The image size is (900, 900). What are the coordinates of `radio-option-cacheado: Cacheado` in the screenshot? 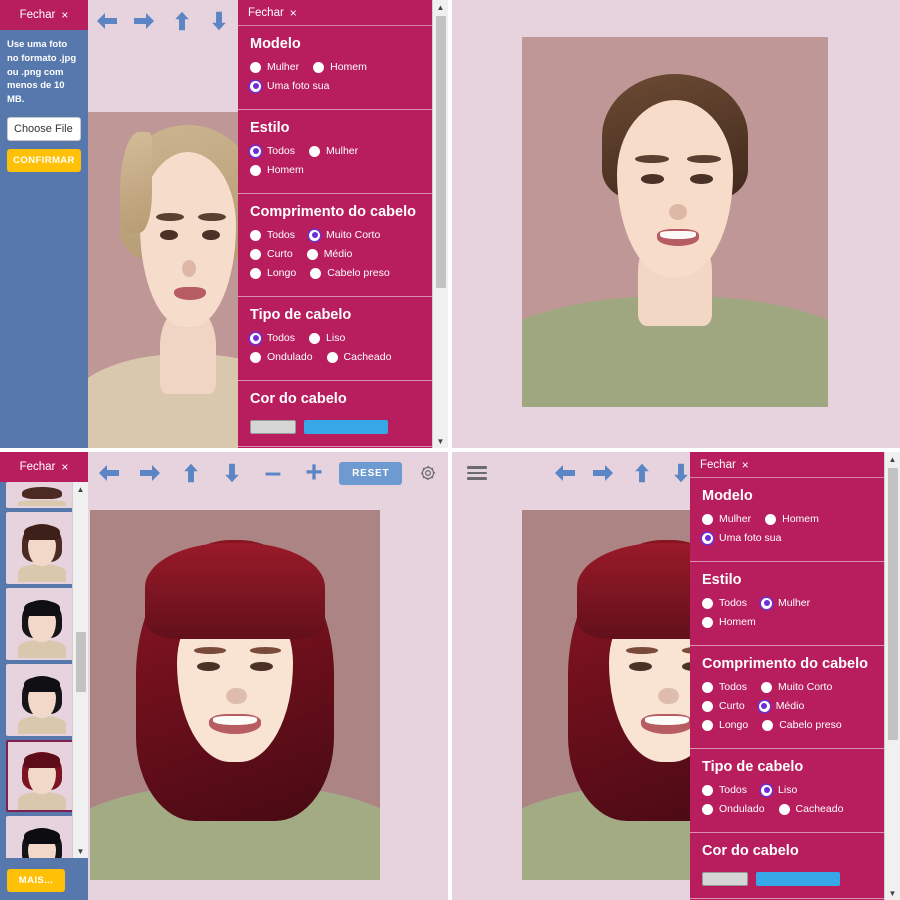 It's located at (358, 357).